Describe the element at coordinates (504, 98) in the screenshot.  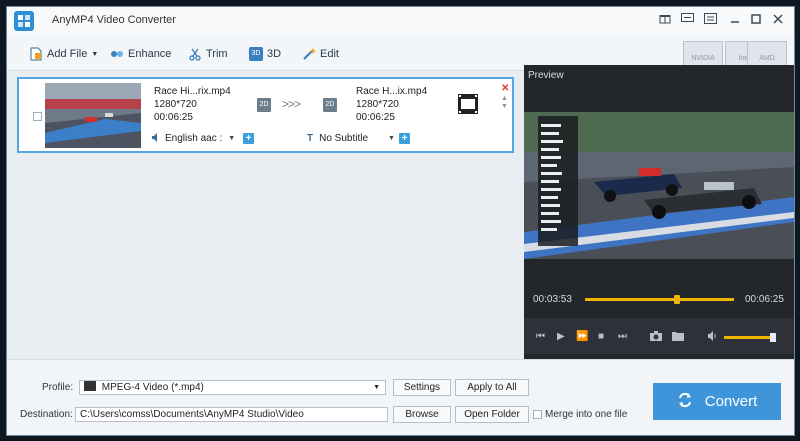
I see `move-up-icon: ▲` at that location.